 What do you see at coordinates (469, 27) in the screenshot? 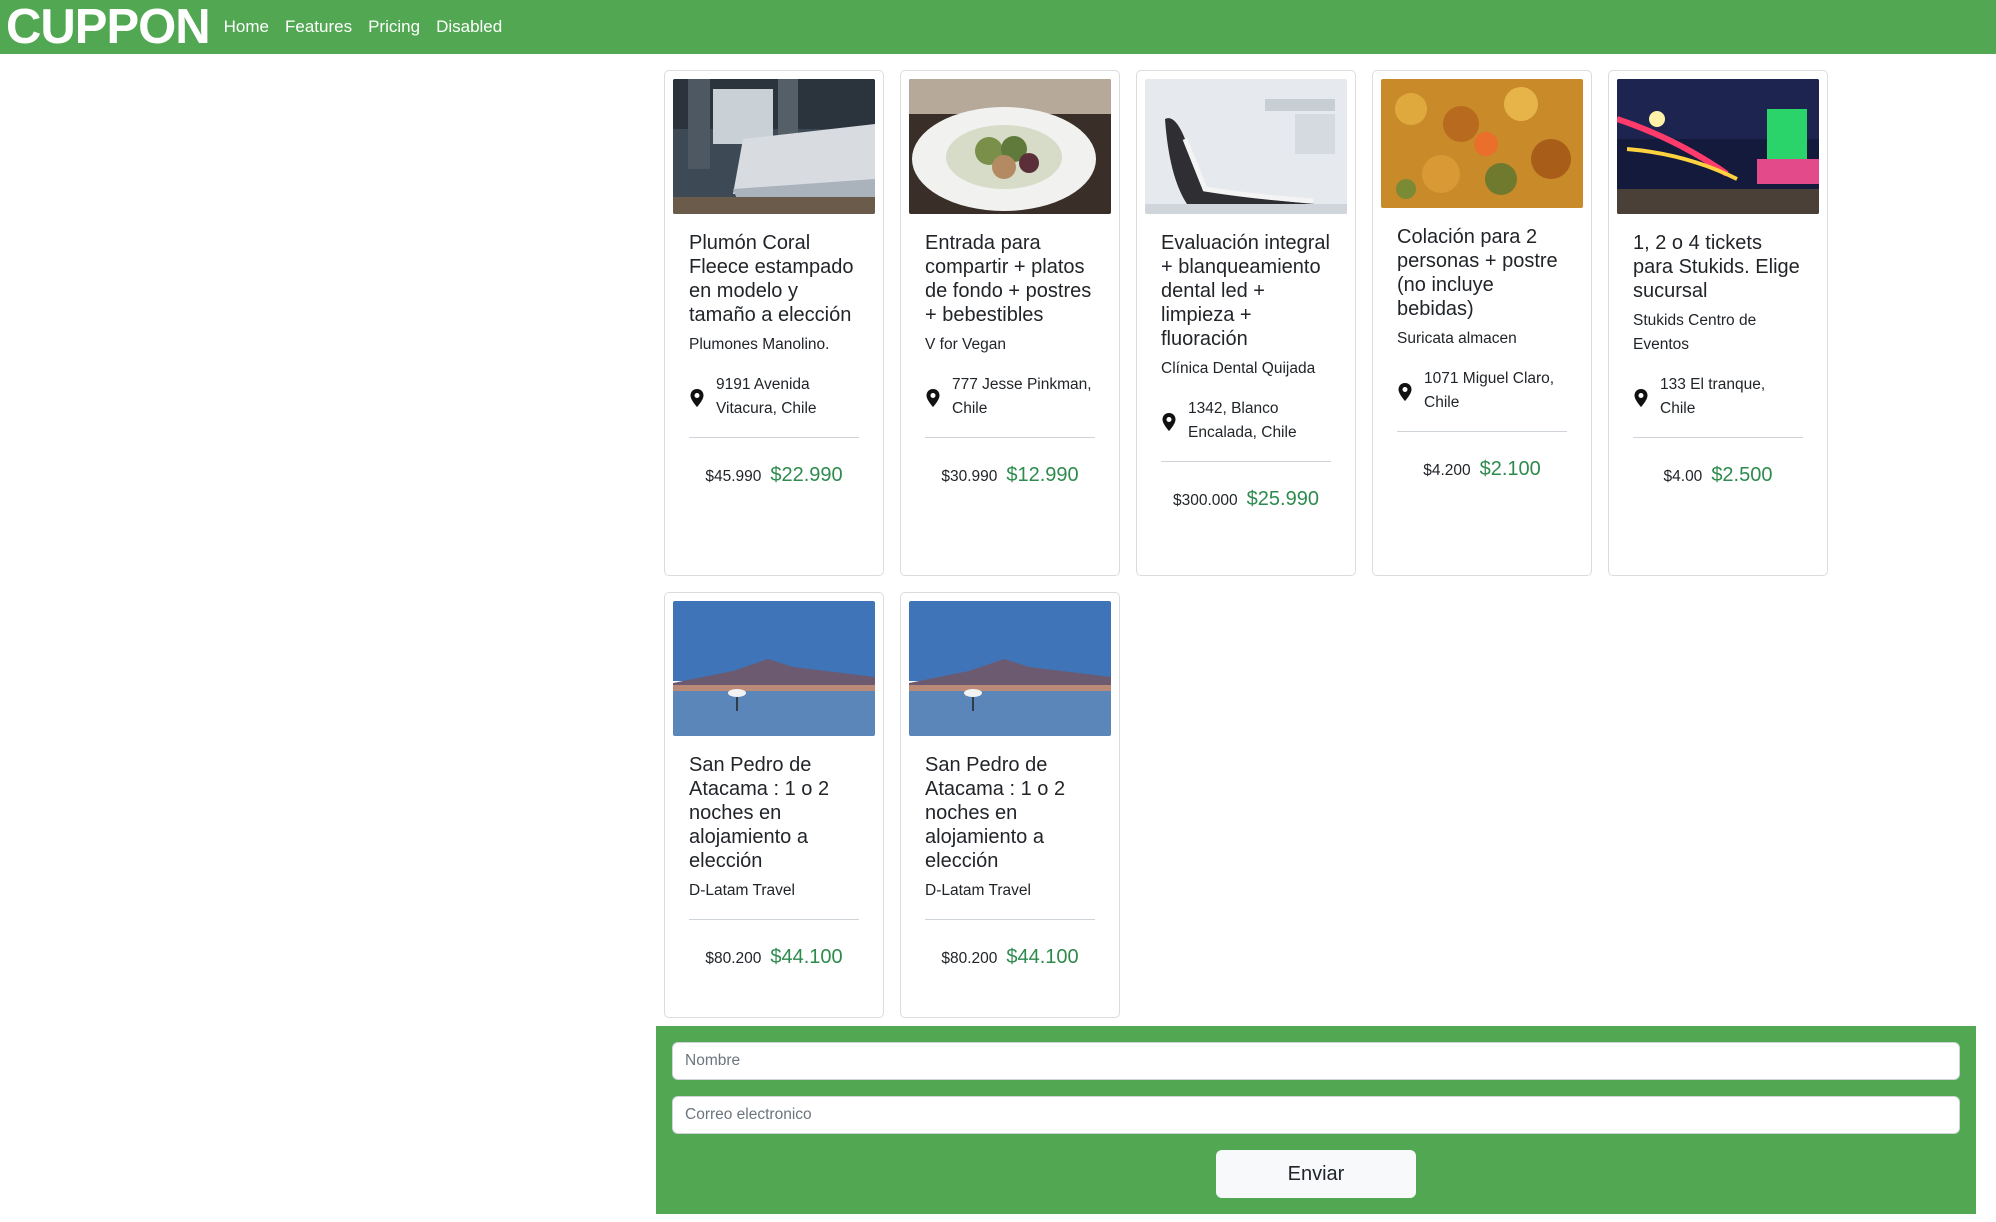
I see `nav-disabled-link: Disabled` at bounding box center [469, 27].